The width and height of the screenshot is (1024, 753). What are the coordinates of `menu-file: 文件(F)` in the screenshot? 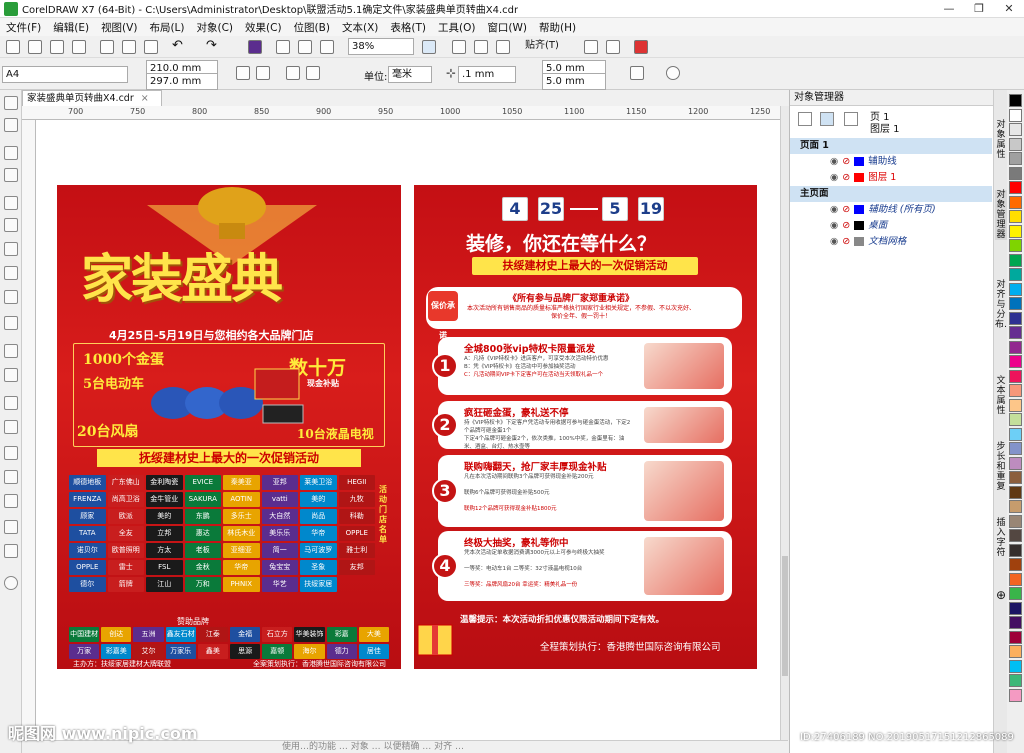 It's located at (23, 27).